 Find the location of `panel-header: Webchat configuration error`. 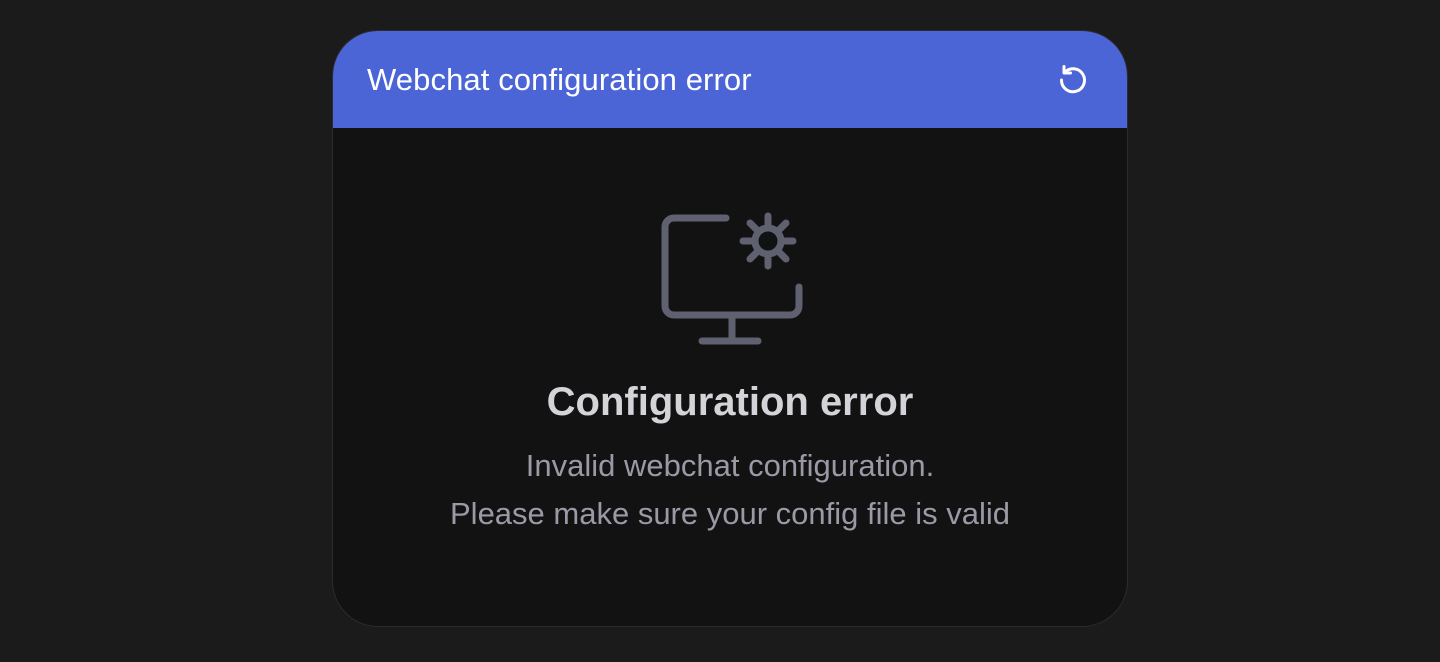

panel-header: Webchat configuration error is located at coordinates (730, 79).